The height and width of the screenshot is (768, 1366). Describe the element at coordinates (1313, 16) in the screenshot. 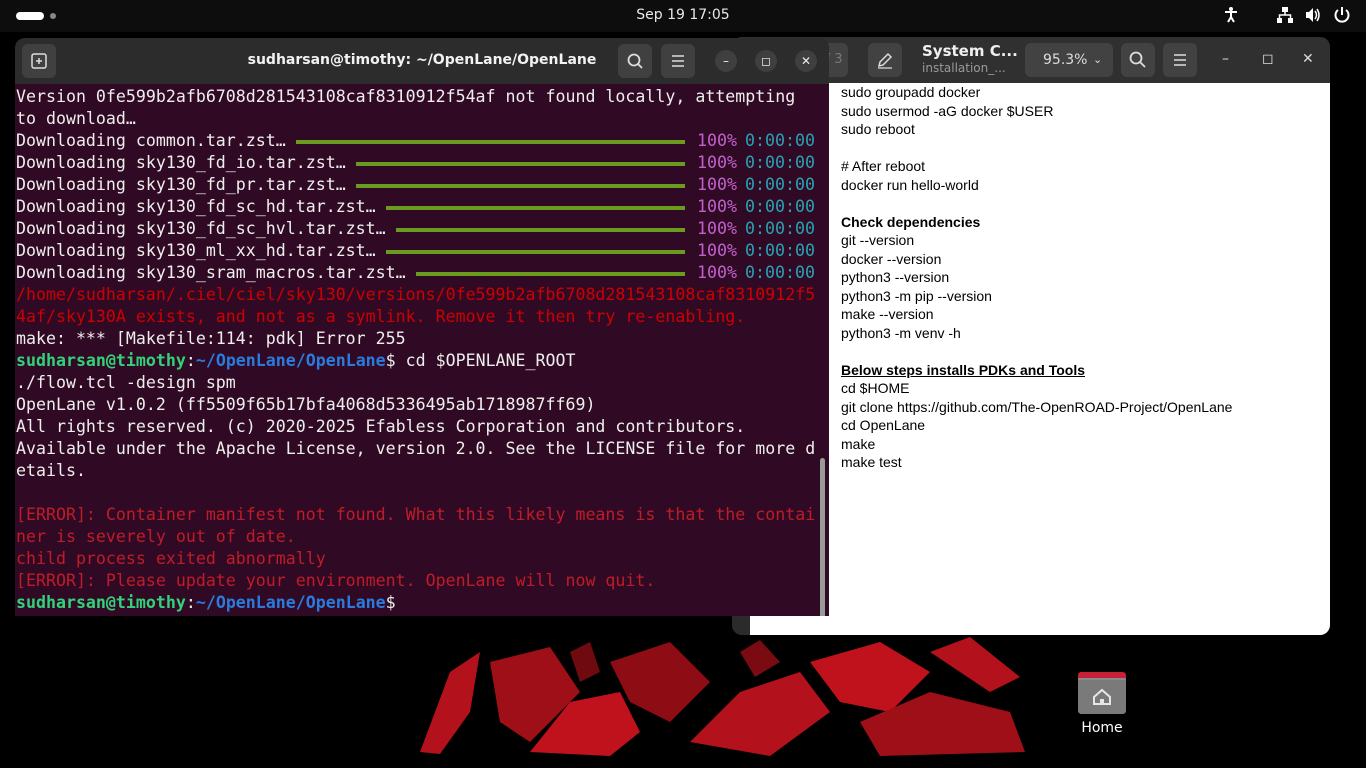

I see `volume-icon` at that location.